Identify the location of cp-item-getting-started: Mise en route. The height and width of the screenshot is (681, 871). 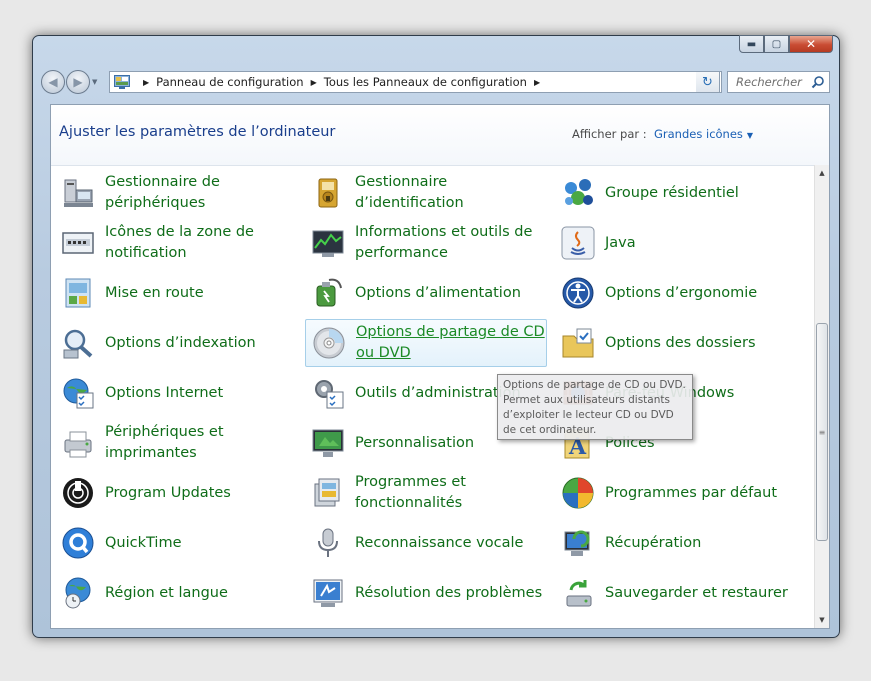
(176, 293).